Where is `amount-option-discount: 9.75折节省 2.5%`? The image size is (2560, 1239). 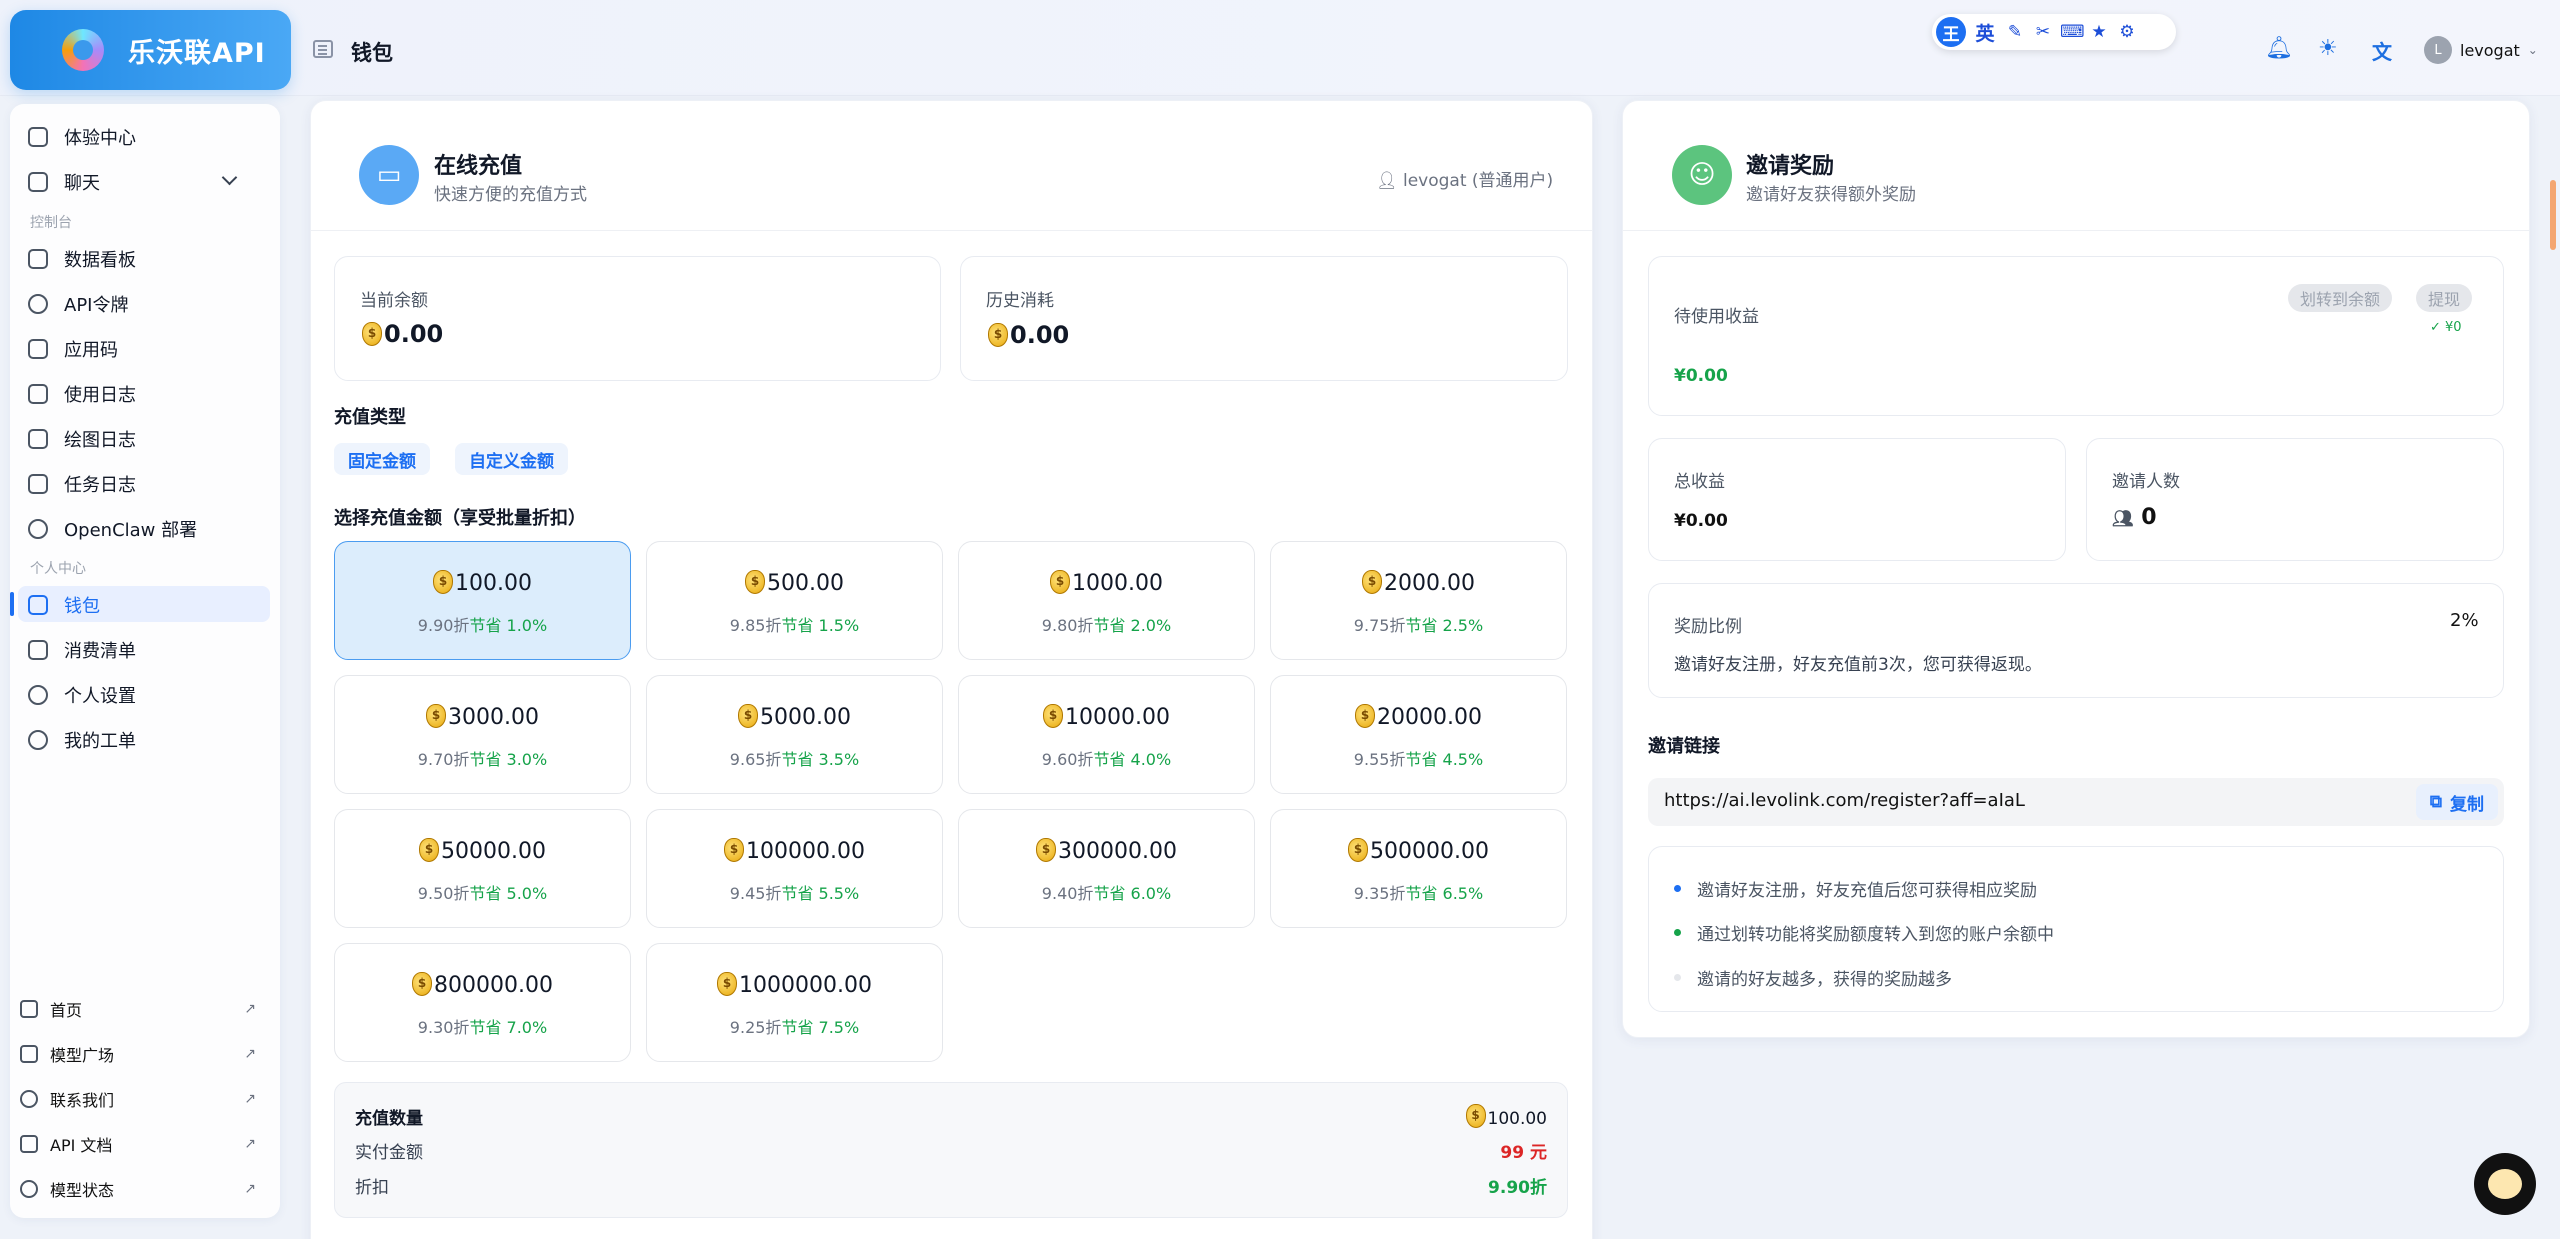
amount-option-discount: 9.75折节省 2.5% is located at coordinates (1418, 624).